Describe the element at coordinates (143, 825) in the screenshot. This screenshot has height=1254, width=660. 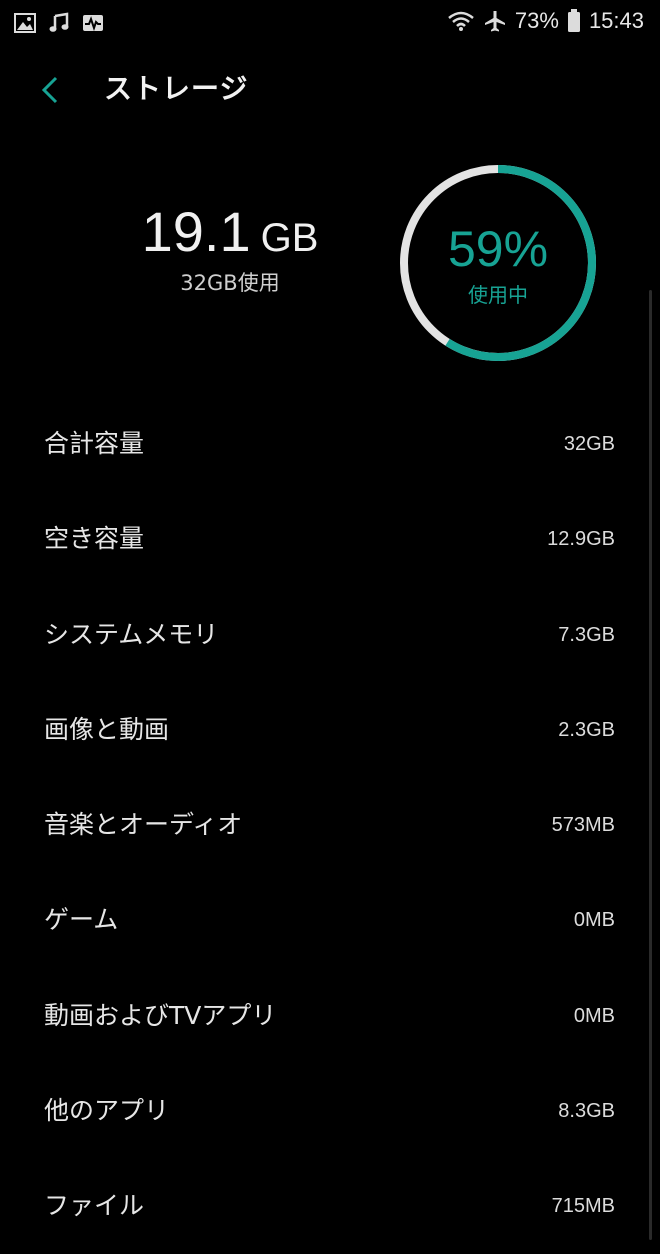
I see `list-item-label: 音楽とオーディオ` at that location.